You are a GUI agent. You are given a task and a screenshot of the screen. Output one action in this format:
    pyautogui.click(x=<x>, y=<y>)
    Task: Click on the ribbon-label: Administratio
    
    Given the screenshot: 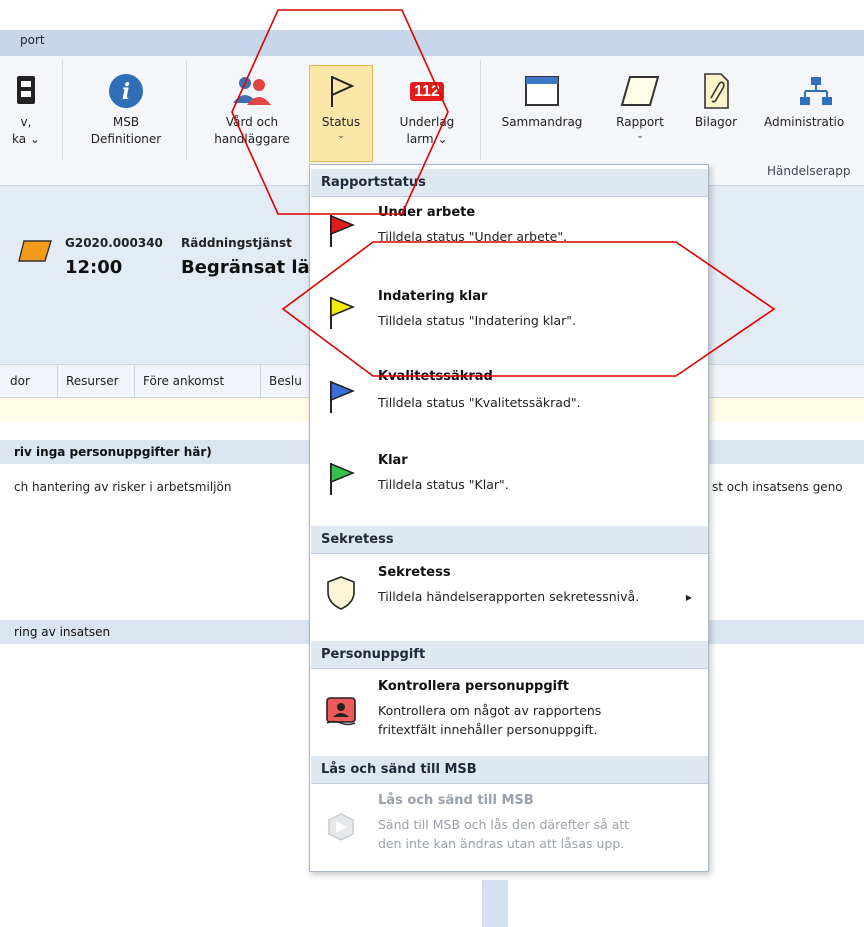 What is the action you would take?
    pyautogui.click(x=804, y=122)
    